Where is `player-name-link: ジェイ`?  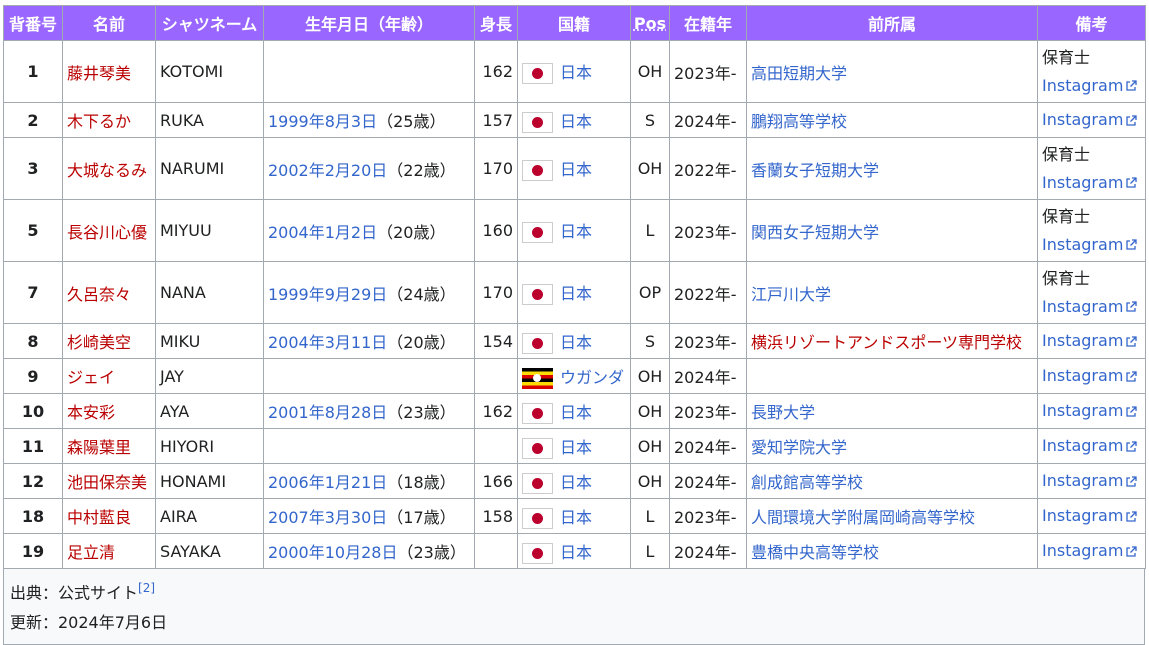 player-name-link: ジェイ is located at coordinates (91, 377).